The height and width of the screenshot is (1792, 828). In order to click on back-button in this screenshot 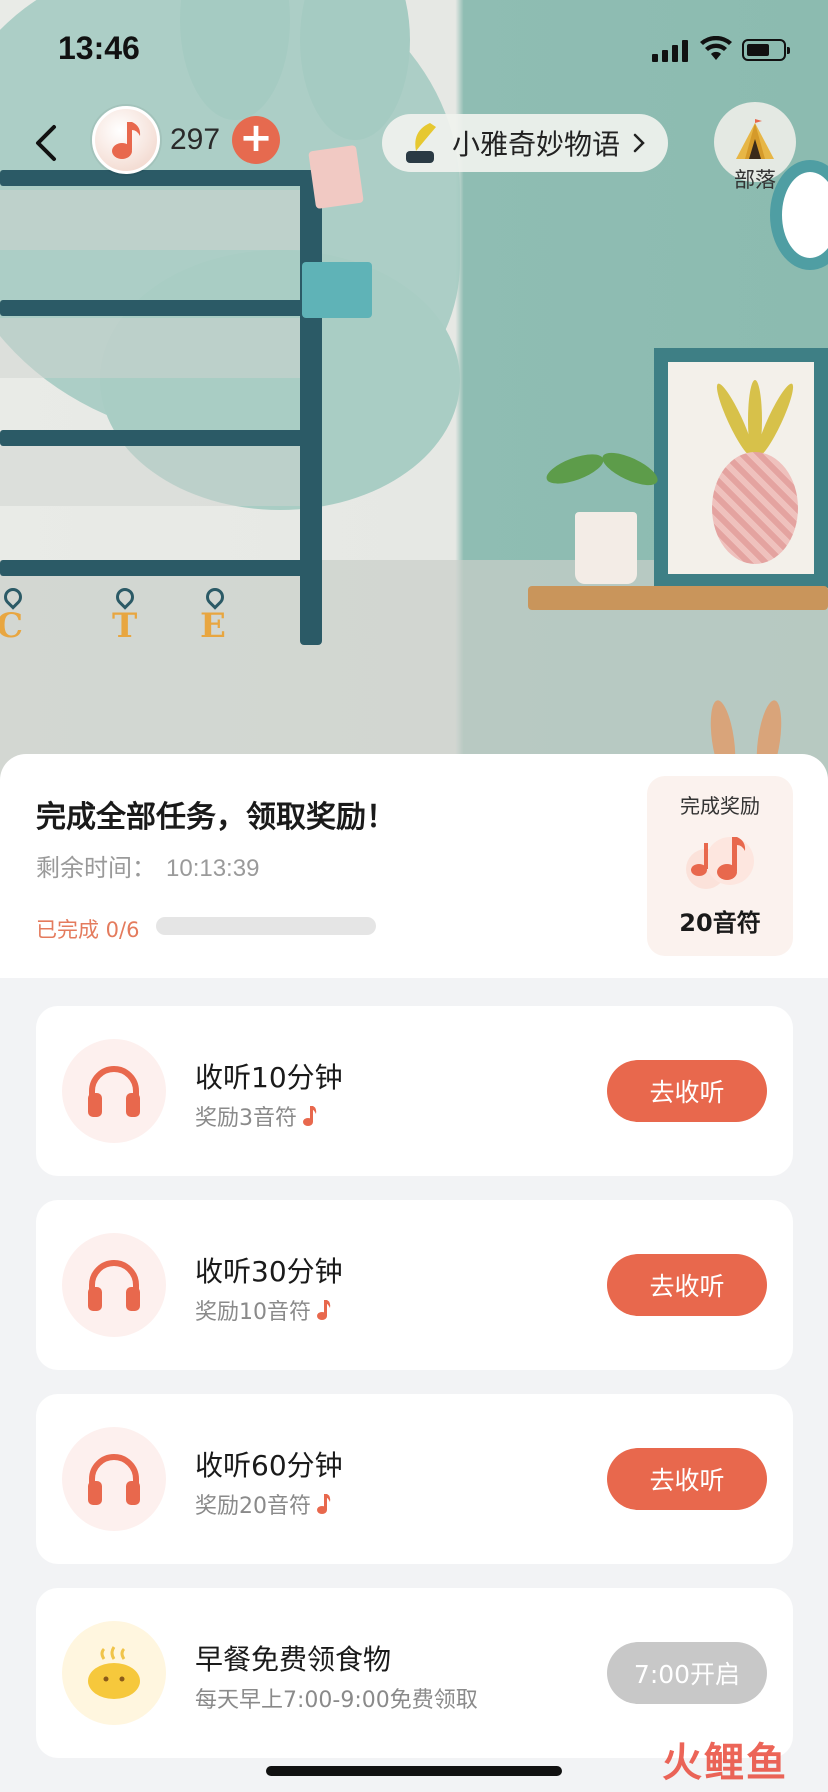, I will do `click(46, 143)`.